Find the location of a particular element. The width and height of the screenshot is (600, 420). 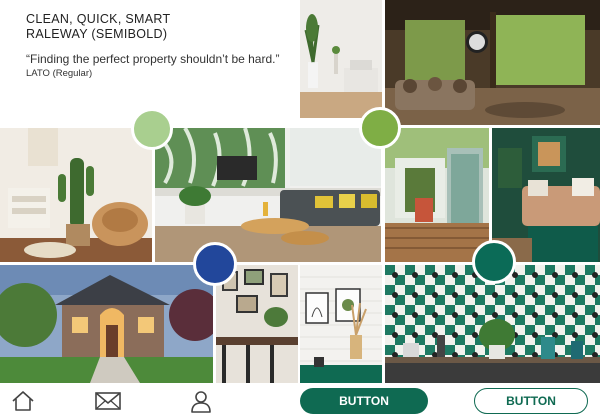

typography-heading-block: CLEAN, QUICK, SMART RALEWAY (SEMIBOLD) is located at coordinates (161, 27).